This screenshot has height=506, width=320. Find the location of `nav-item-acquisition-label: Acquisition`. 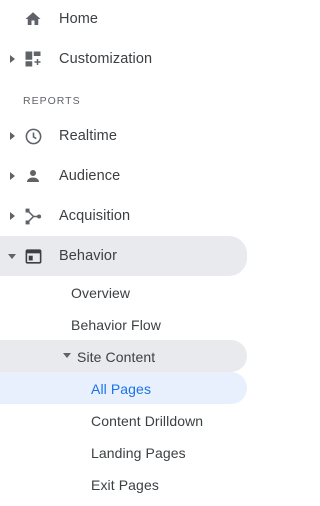

nav-item-acquisition-label: Acquisition is located at coordinates (95, 216).